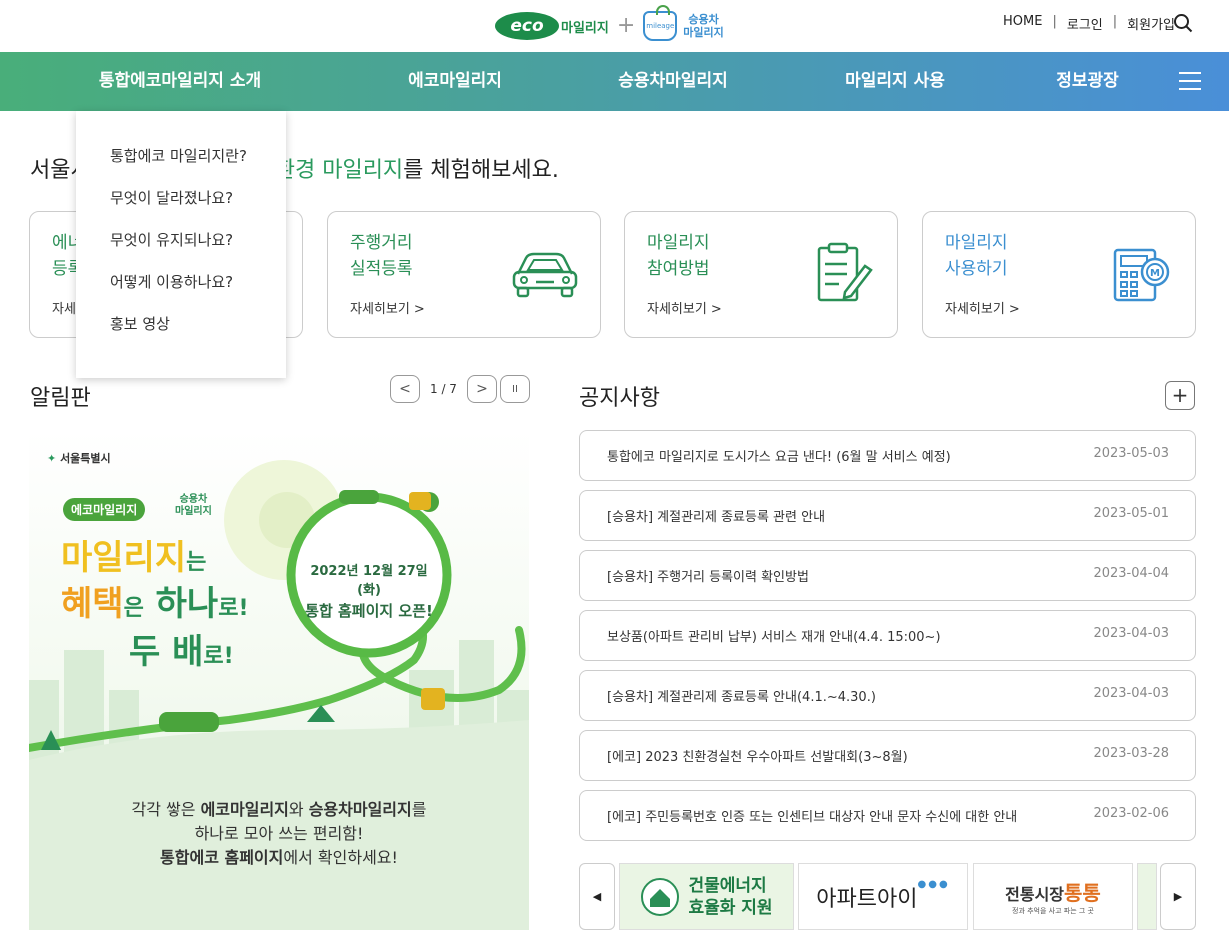  I want to click on banner-dash: —, so click(369, 587).